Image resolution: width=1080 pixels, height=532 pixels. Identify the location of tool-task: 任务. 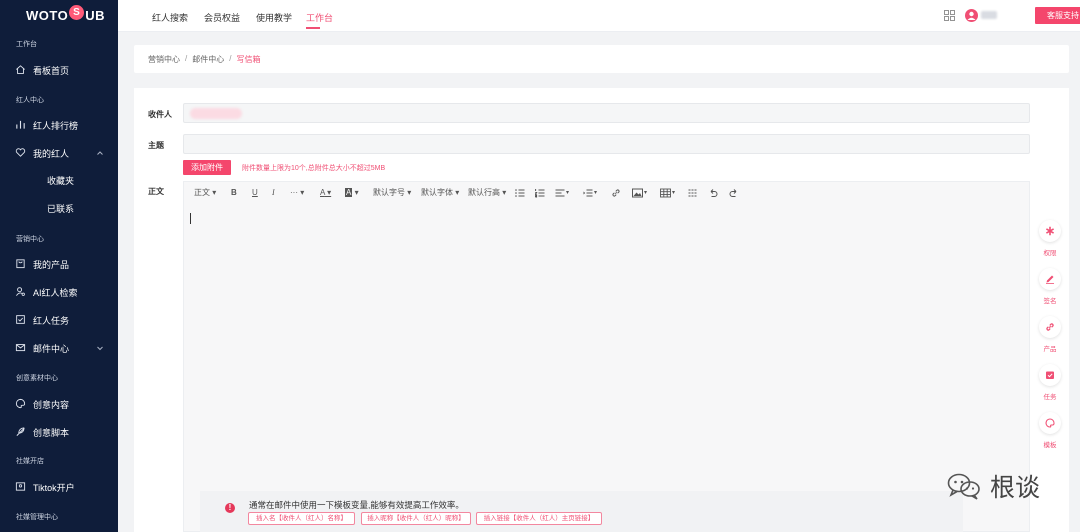
(1050, 387).